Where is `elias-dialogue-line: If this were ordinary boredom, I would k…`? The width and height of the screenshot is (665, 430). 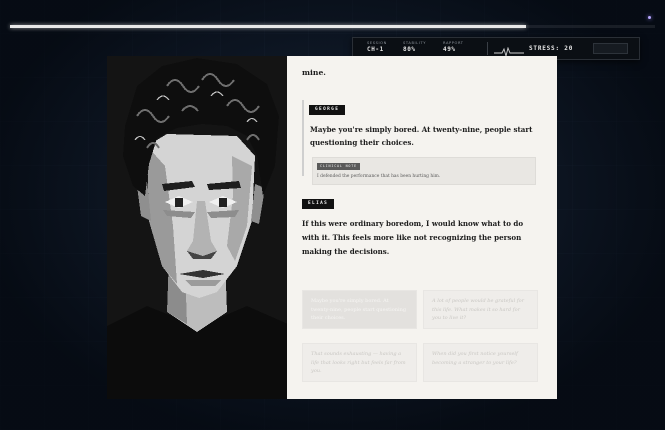 elias-dialogue-line: If this were ordinary boredom, I would k… is located at coordinates (413, 237).